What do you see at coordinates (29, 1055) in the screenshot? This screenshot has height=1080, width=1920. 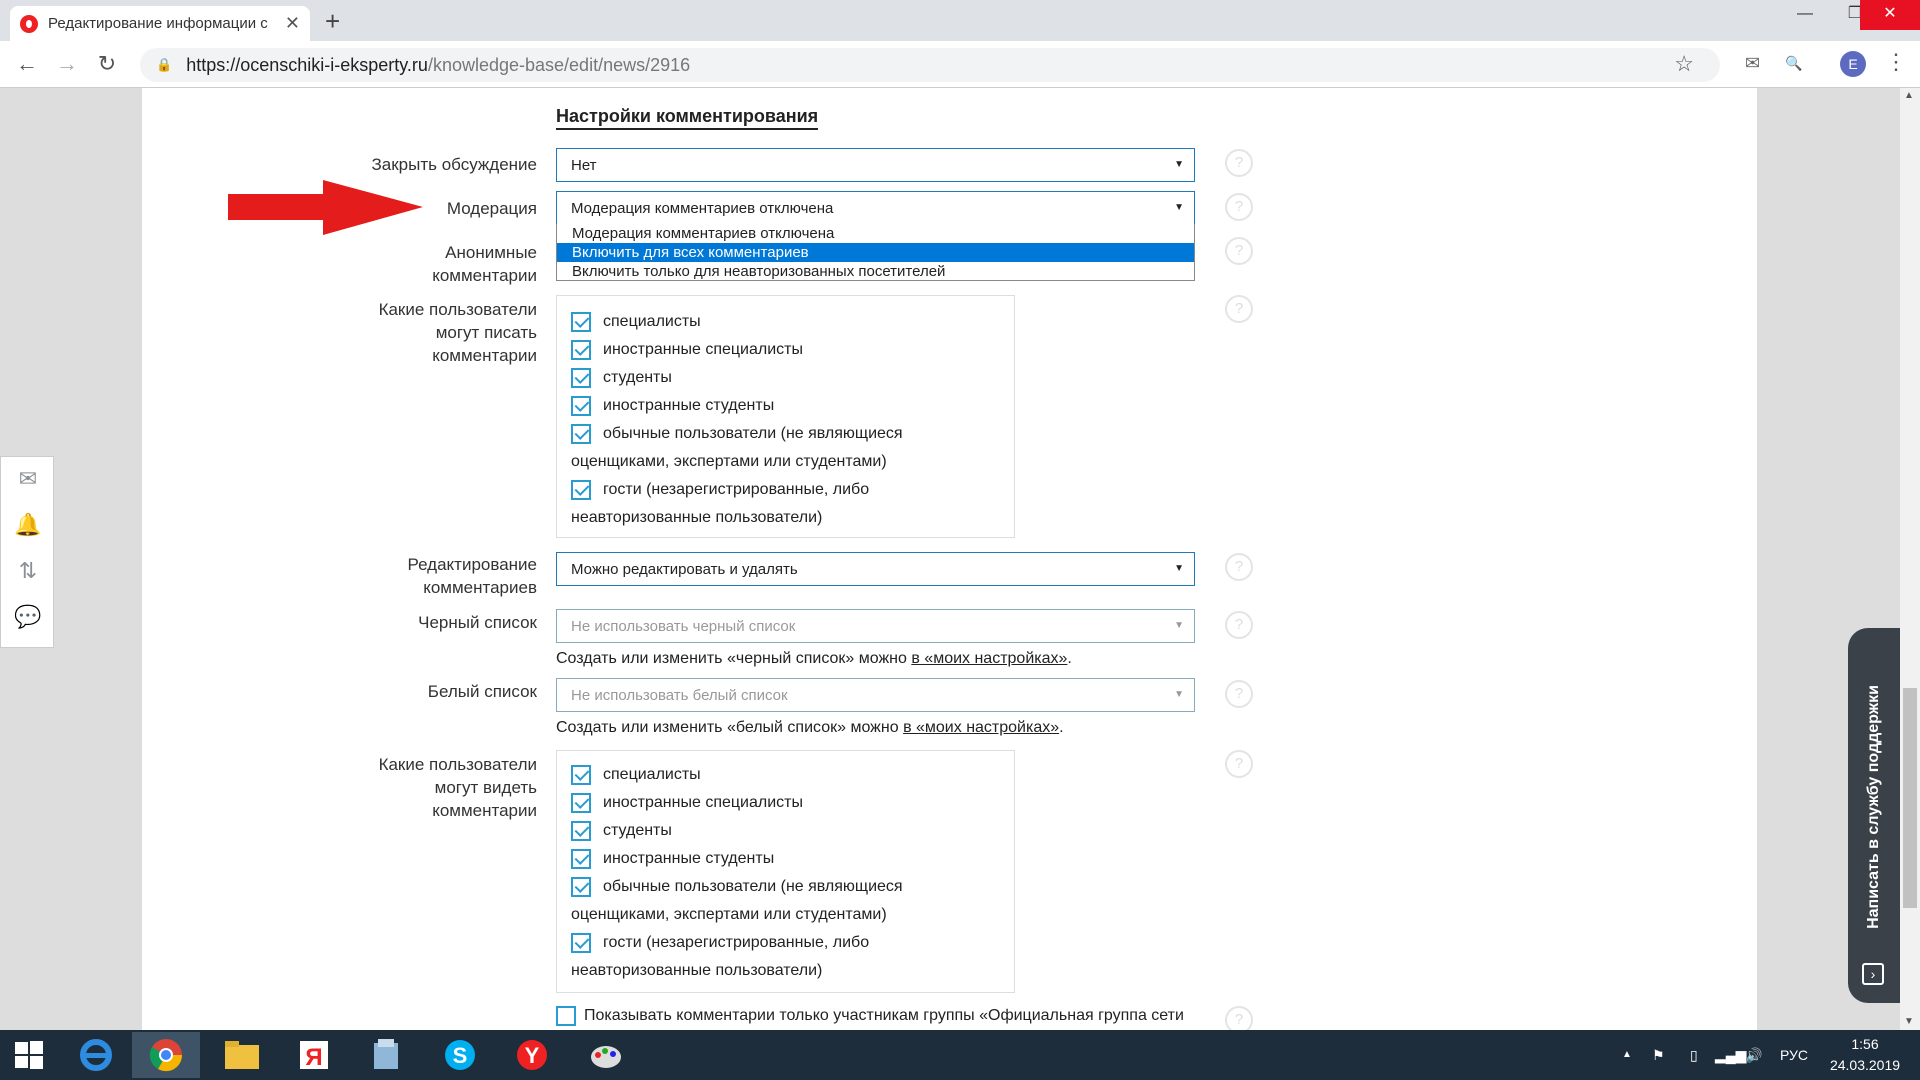 I see `windows-start-icon` at bounding box center [29, 1055].